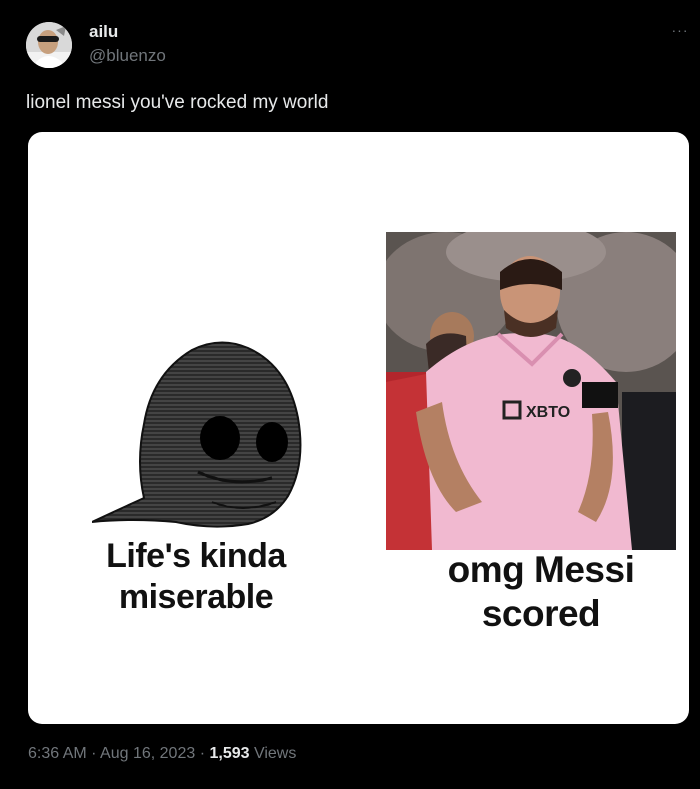  I want to click on author-handle: @bluenzo, so click(127, 56).